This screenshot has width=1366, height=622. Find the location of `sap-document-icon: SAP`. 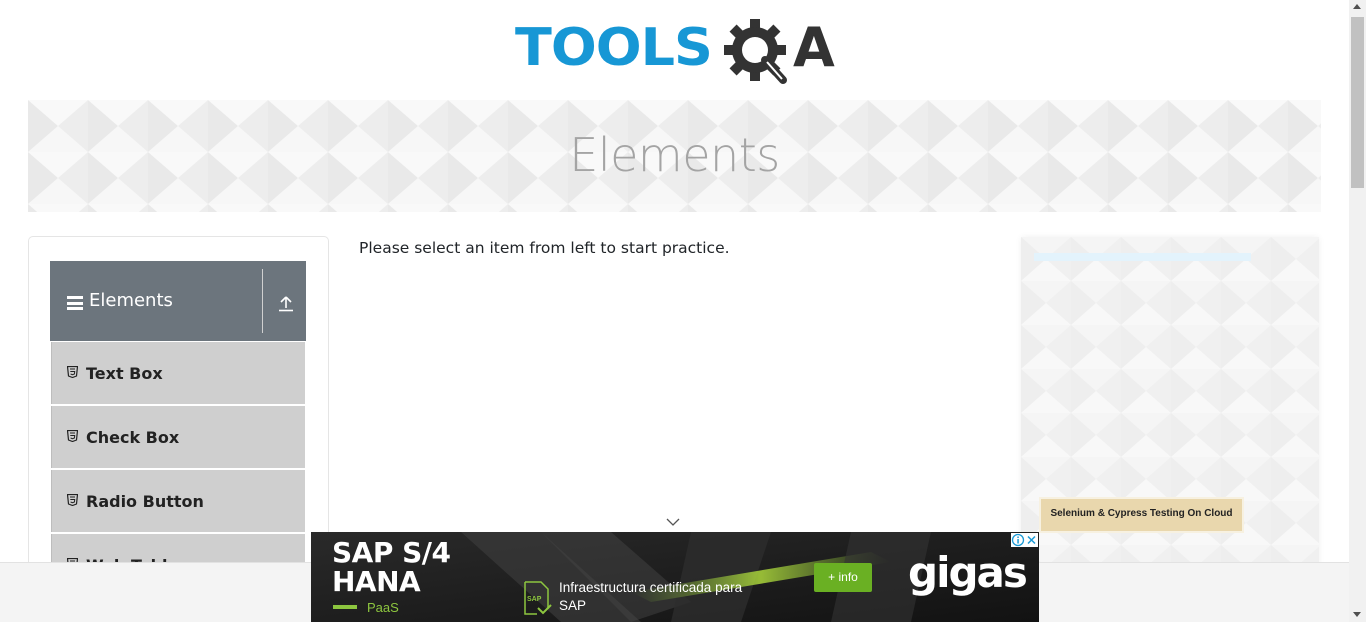

sap-document-icon: SAP is located at coordinates (538, 598).